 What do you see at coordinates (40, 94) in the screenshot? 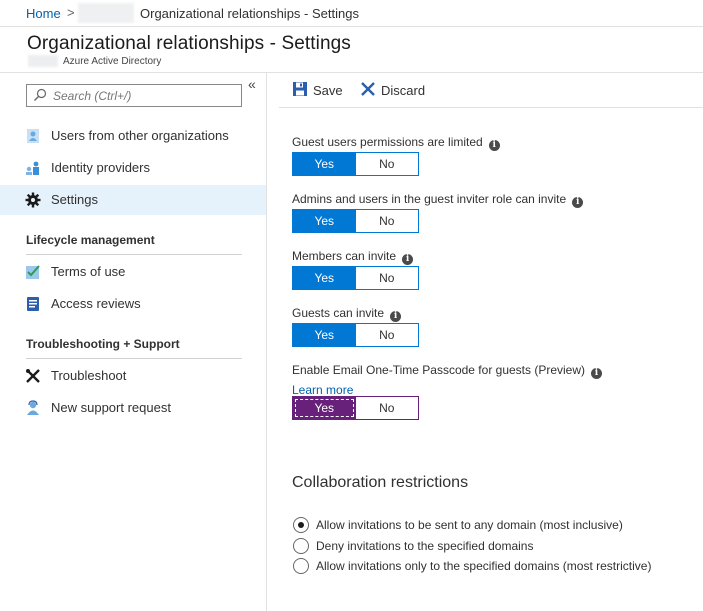
I see `search-icon` at bounding box center [40, 94].